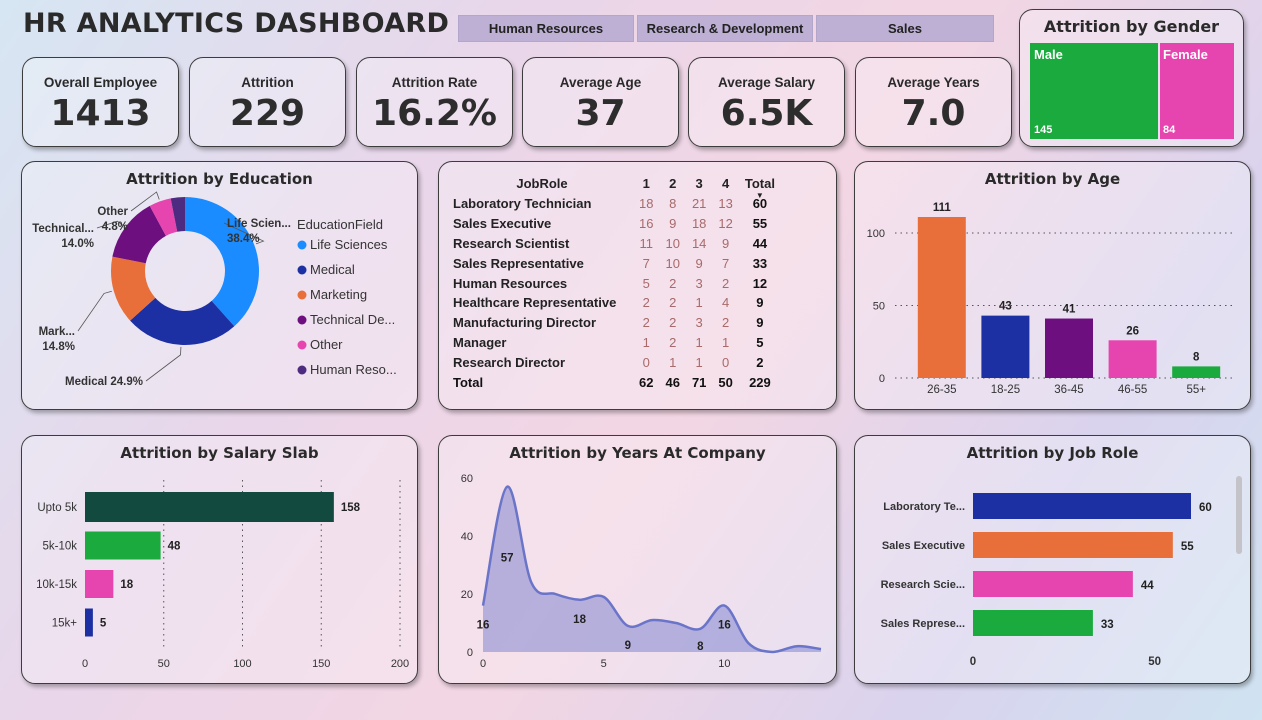 The image size is (1262, 720). What do you see at coordinates (222, 262) in the screenshot?
I see `donut-slice` at bounding box center [222, 262].